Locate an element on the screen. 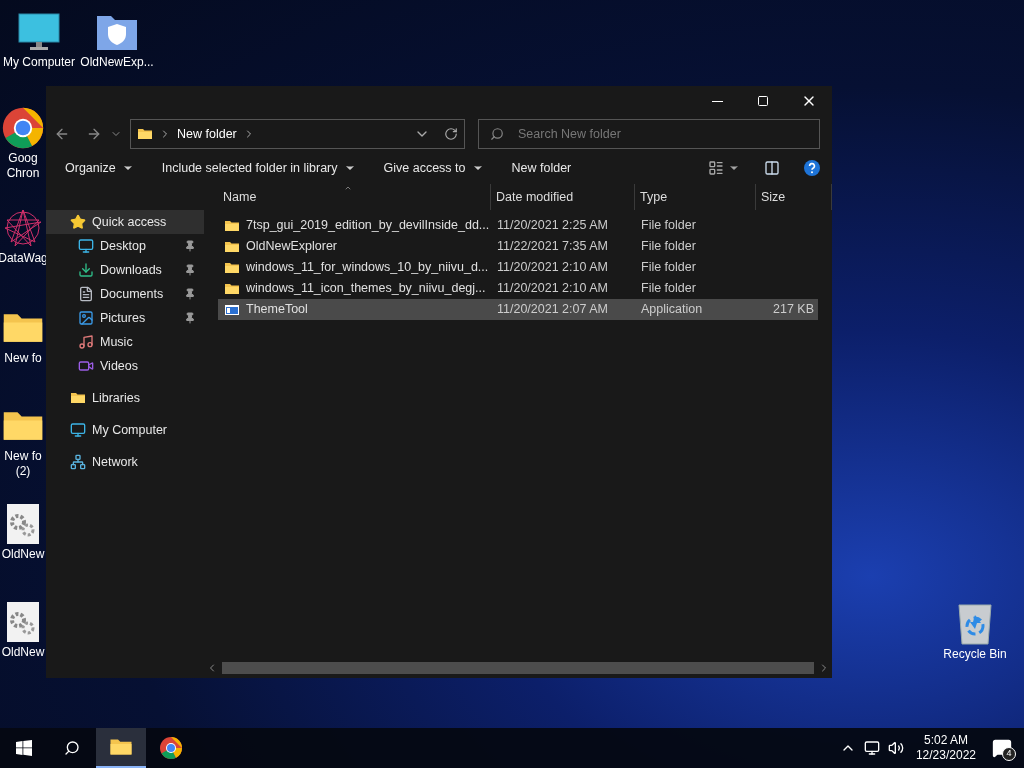 The image size is (1024, 768). clock: 5:02 AM 12/23/2022 is located at coordinates (945, 748).